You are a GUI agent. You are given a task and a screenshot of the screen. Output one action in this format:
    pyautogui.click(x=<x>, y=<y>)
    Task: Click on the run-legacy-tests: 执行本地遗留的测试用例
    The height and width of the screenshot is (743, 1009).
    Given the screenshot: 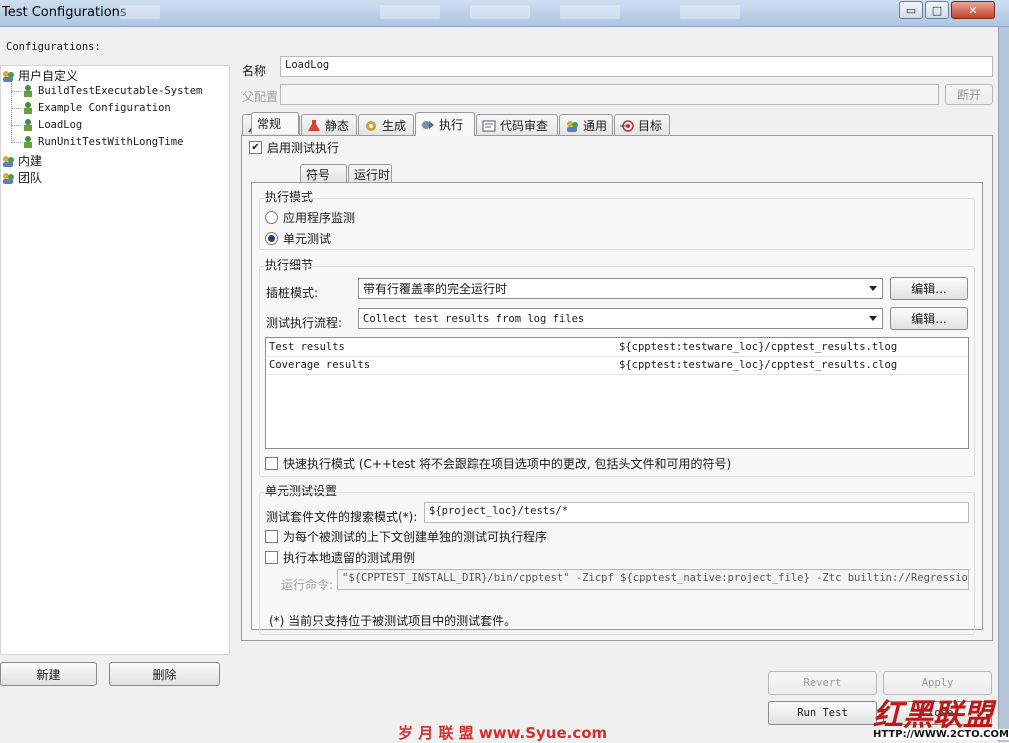 What is the action you would take?
    pyautogui.click(x=340, y=557)
    